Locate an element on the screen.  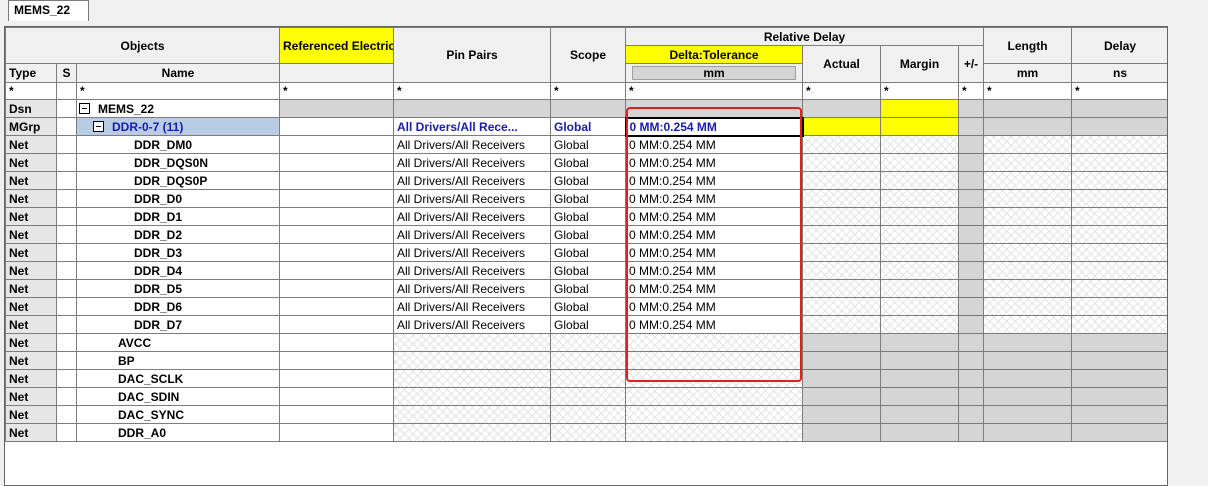
row-name: DDR_D5 is located at coordinates (178, 288).